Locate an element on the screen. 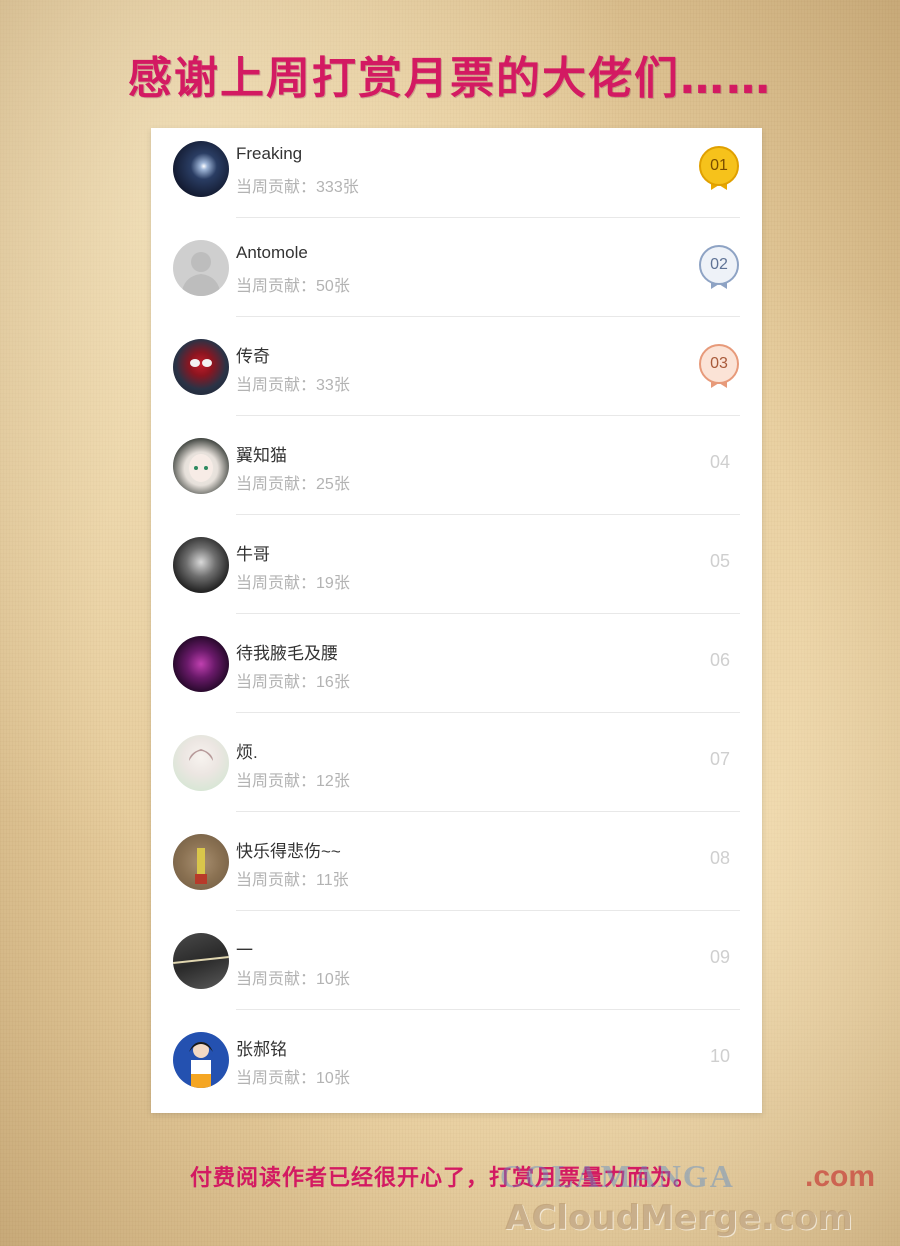 This screenshot has height=1246, width=900. rank-number: 10 is located at coordinates (719, 1056).